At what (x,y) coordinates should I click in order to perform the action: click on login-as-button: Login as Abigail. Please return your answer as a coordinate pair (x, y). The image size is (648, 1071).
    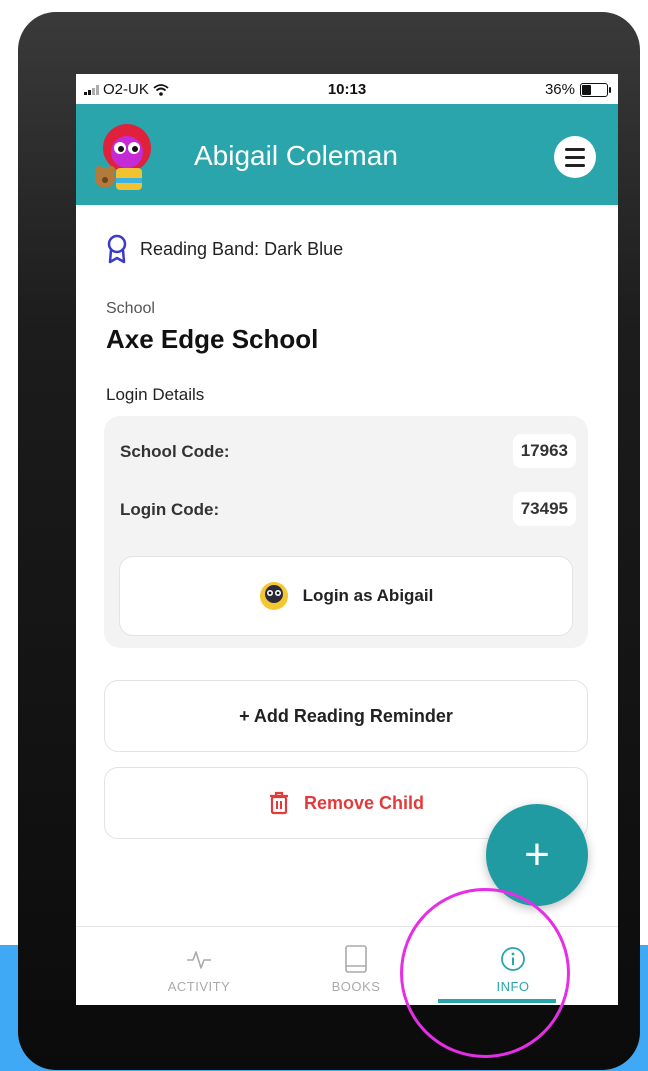
    Looking at the image, I should click on (346, 596).